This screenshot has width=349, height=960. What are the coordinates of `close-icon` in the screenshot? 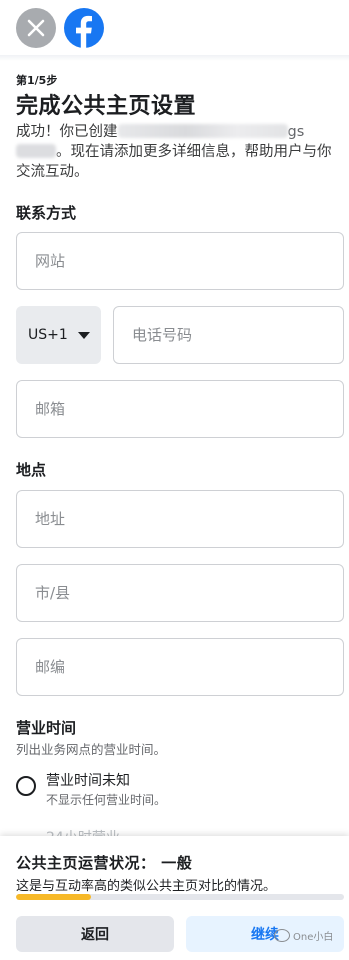 It's located at (36, 28).